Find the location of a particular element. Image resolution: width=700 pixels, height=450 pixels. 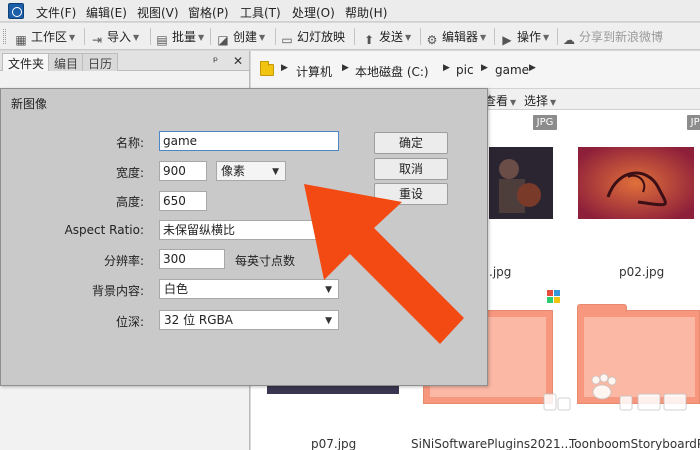

tab-calendar: 日历 is located at coordinates (100, 62).